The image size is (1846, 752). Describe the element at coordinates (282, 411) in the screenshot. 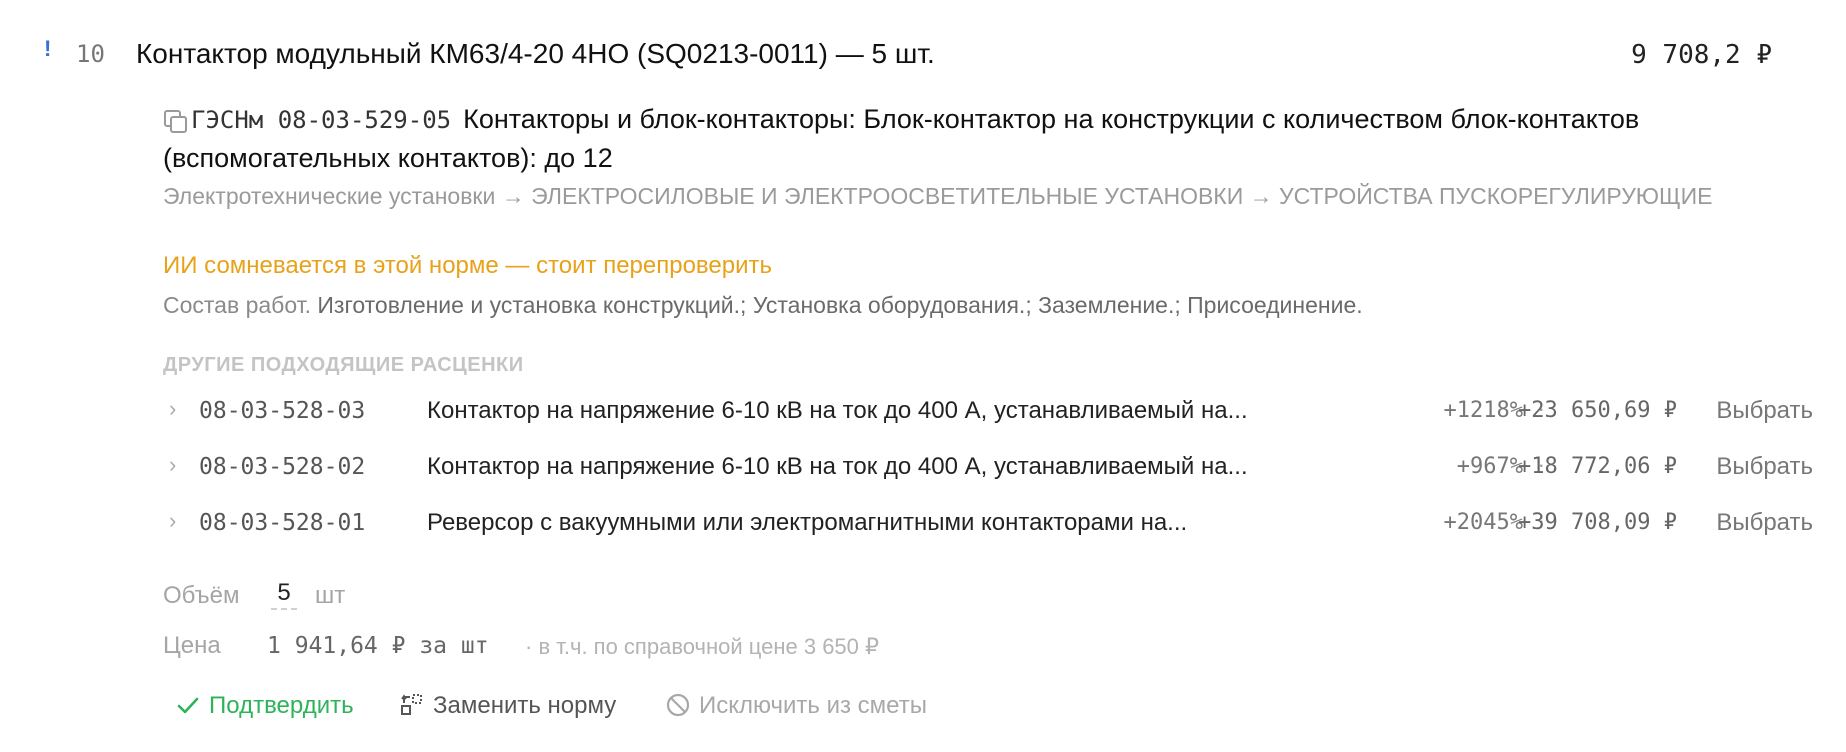

I see `alternative-code: 08-03-528-03` at that location.